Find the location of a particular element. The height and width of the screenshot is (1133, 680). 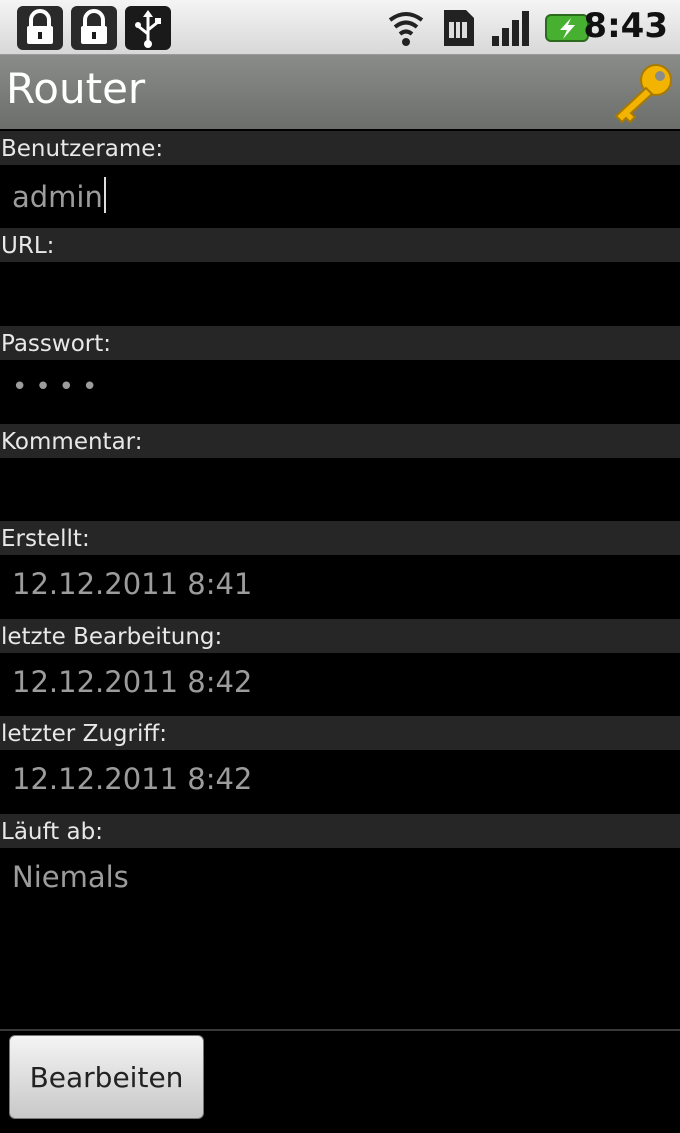

field-label: Läuft ab: is located at coordinates (340, 831).